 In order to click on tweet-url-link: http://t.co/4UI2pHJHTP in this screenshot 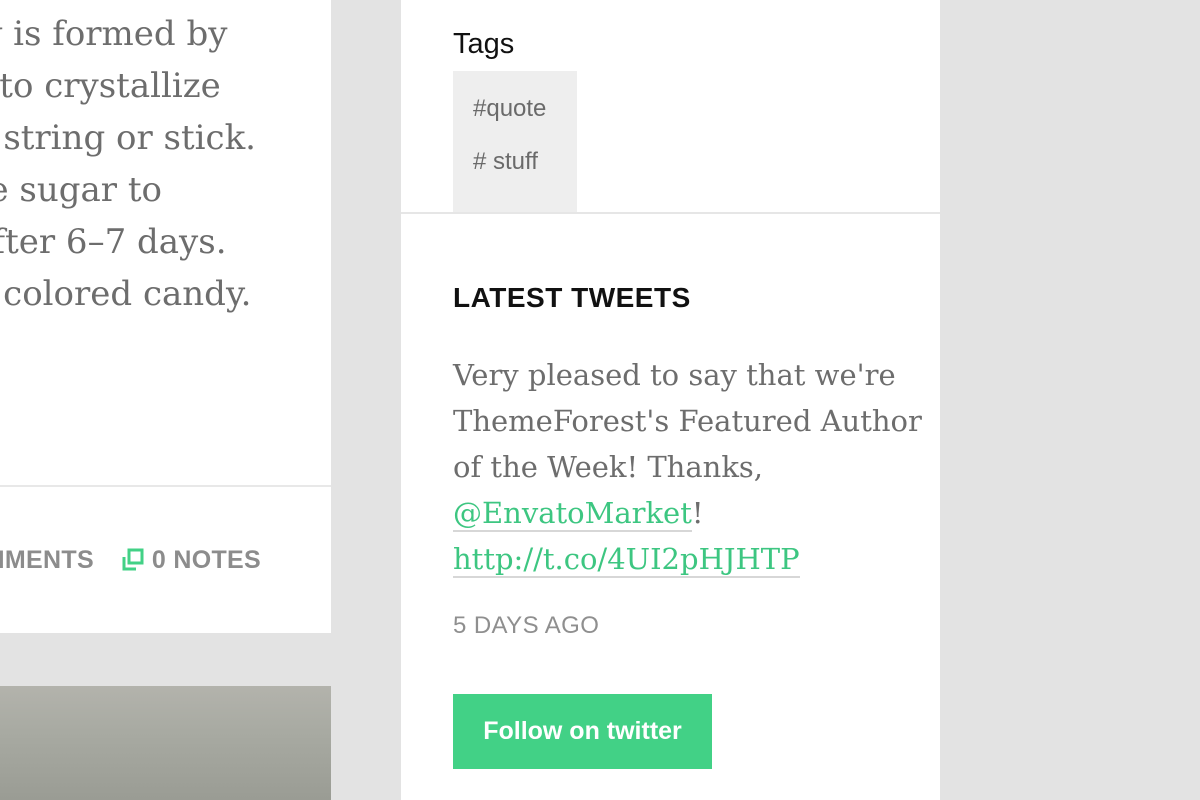, I will do `click(626, 560)`.